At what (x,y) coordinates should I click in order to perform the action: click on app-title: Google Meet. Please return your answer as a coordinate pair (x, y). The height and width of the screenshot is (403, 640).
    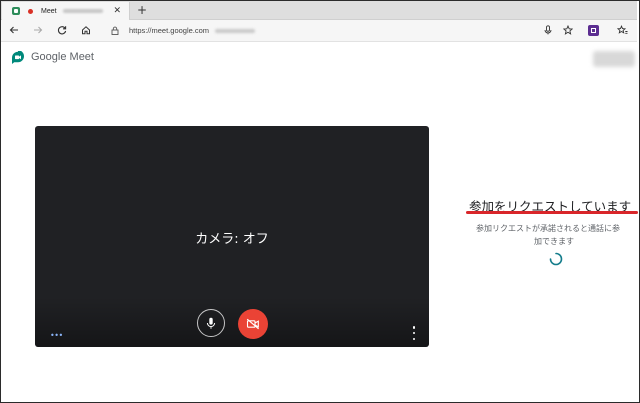
    Looking at the image, I should click on (62, 57).